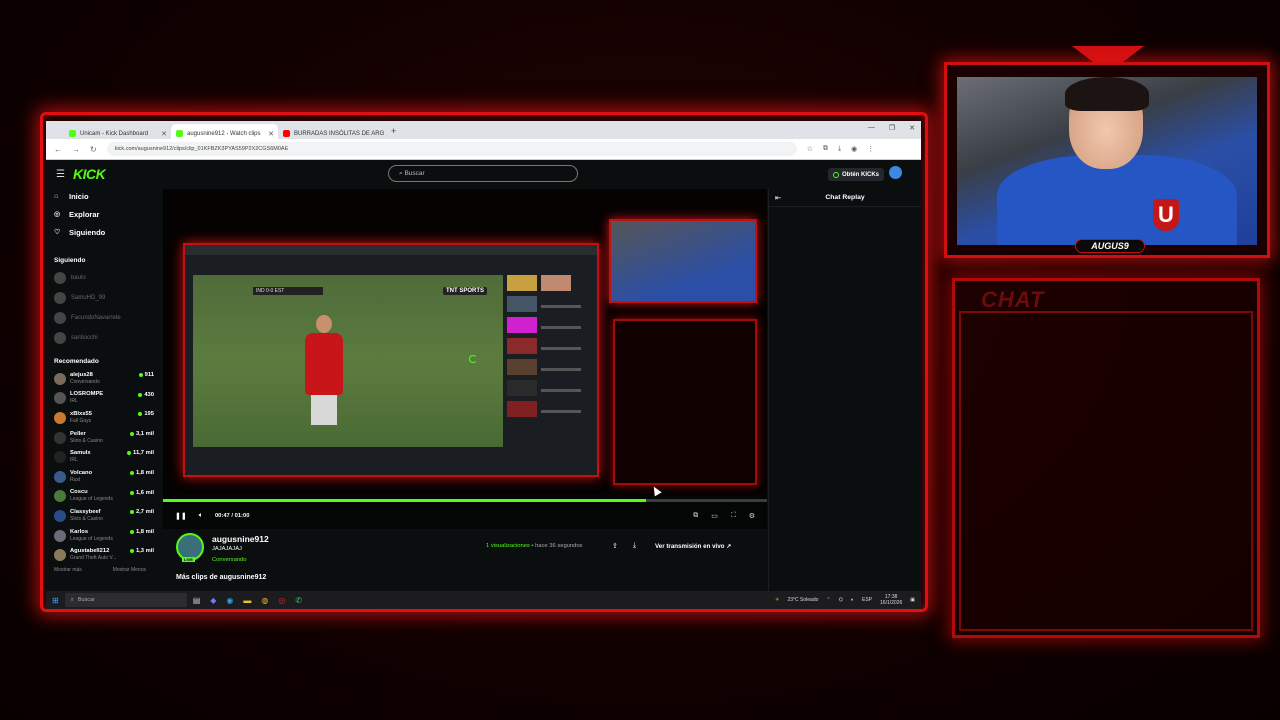 Image resolution: width=1280 pixels, height=720 pixels. What do you see at coordinates (854, 149) in the screenshot?
I see `profile-icon: ◉` at bounding box center [854, 149].